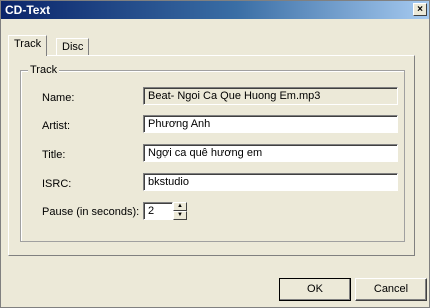  What do you see at coordinates (270, 182) in the screenshot?
I see `isrc-field: bkstudio` at bounding box center [270, 182].